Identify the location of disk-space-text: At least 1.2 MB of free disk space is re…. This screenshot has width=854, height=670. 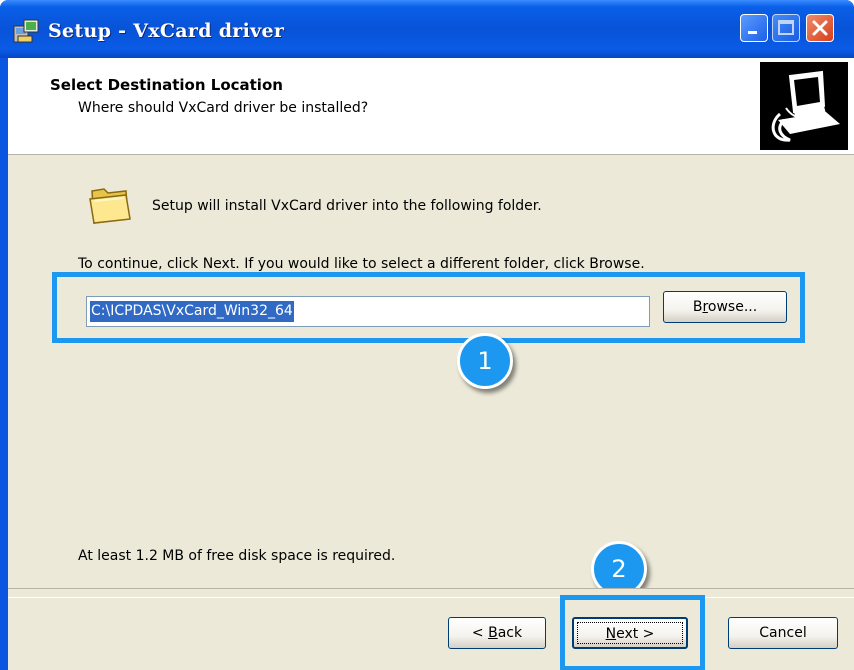
(237, 556).